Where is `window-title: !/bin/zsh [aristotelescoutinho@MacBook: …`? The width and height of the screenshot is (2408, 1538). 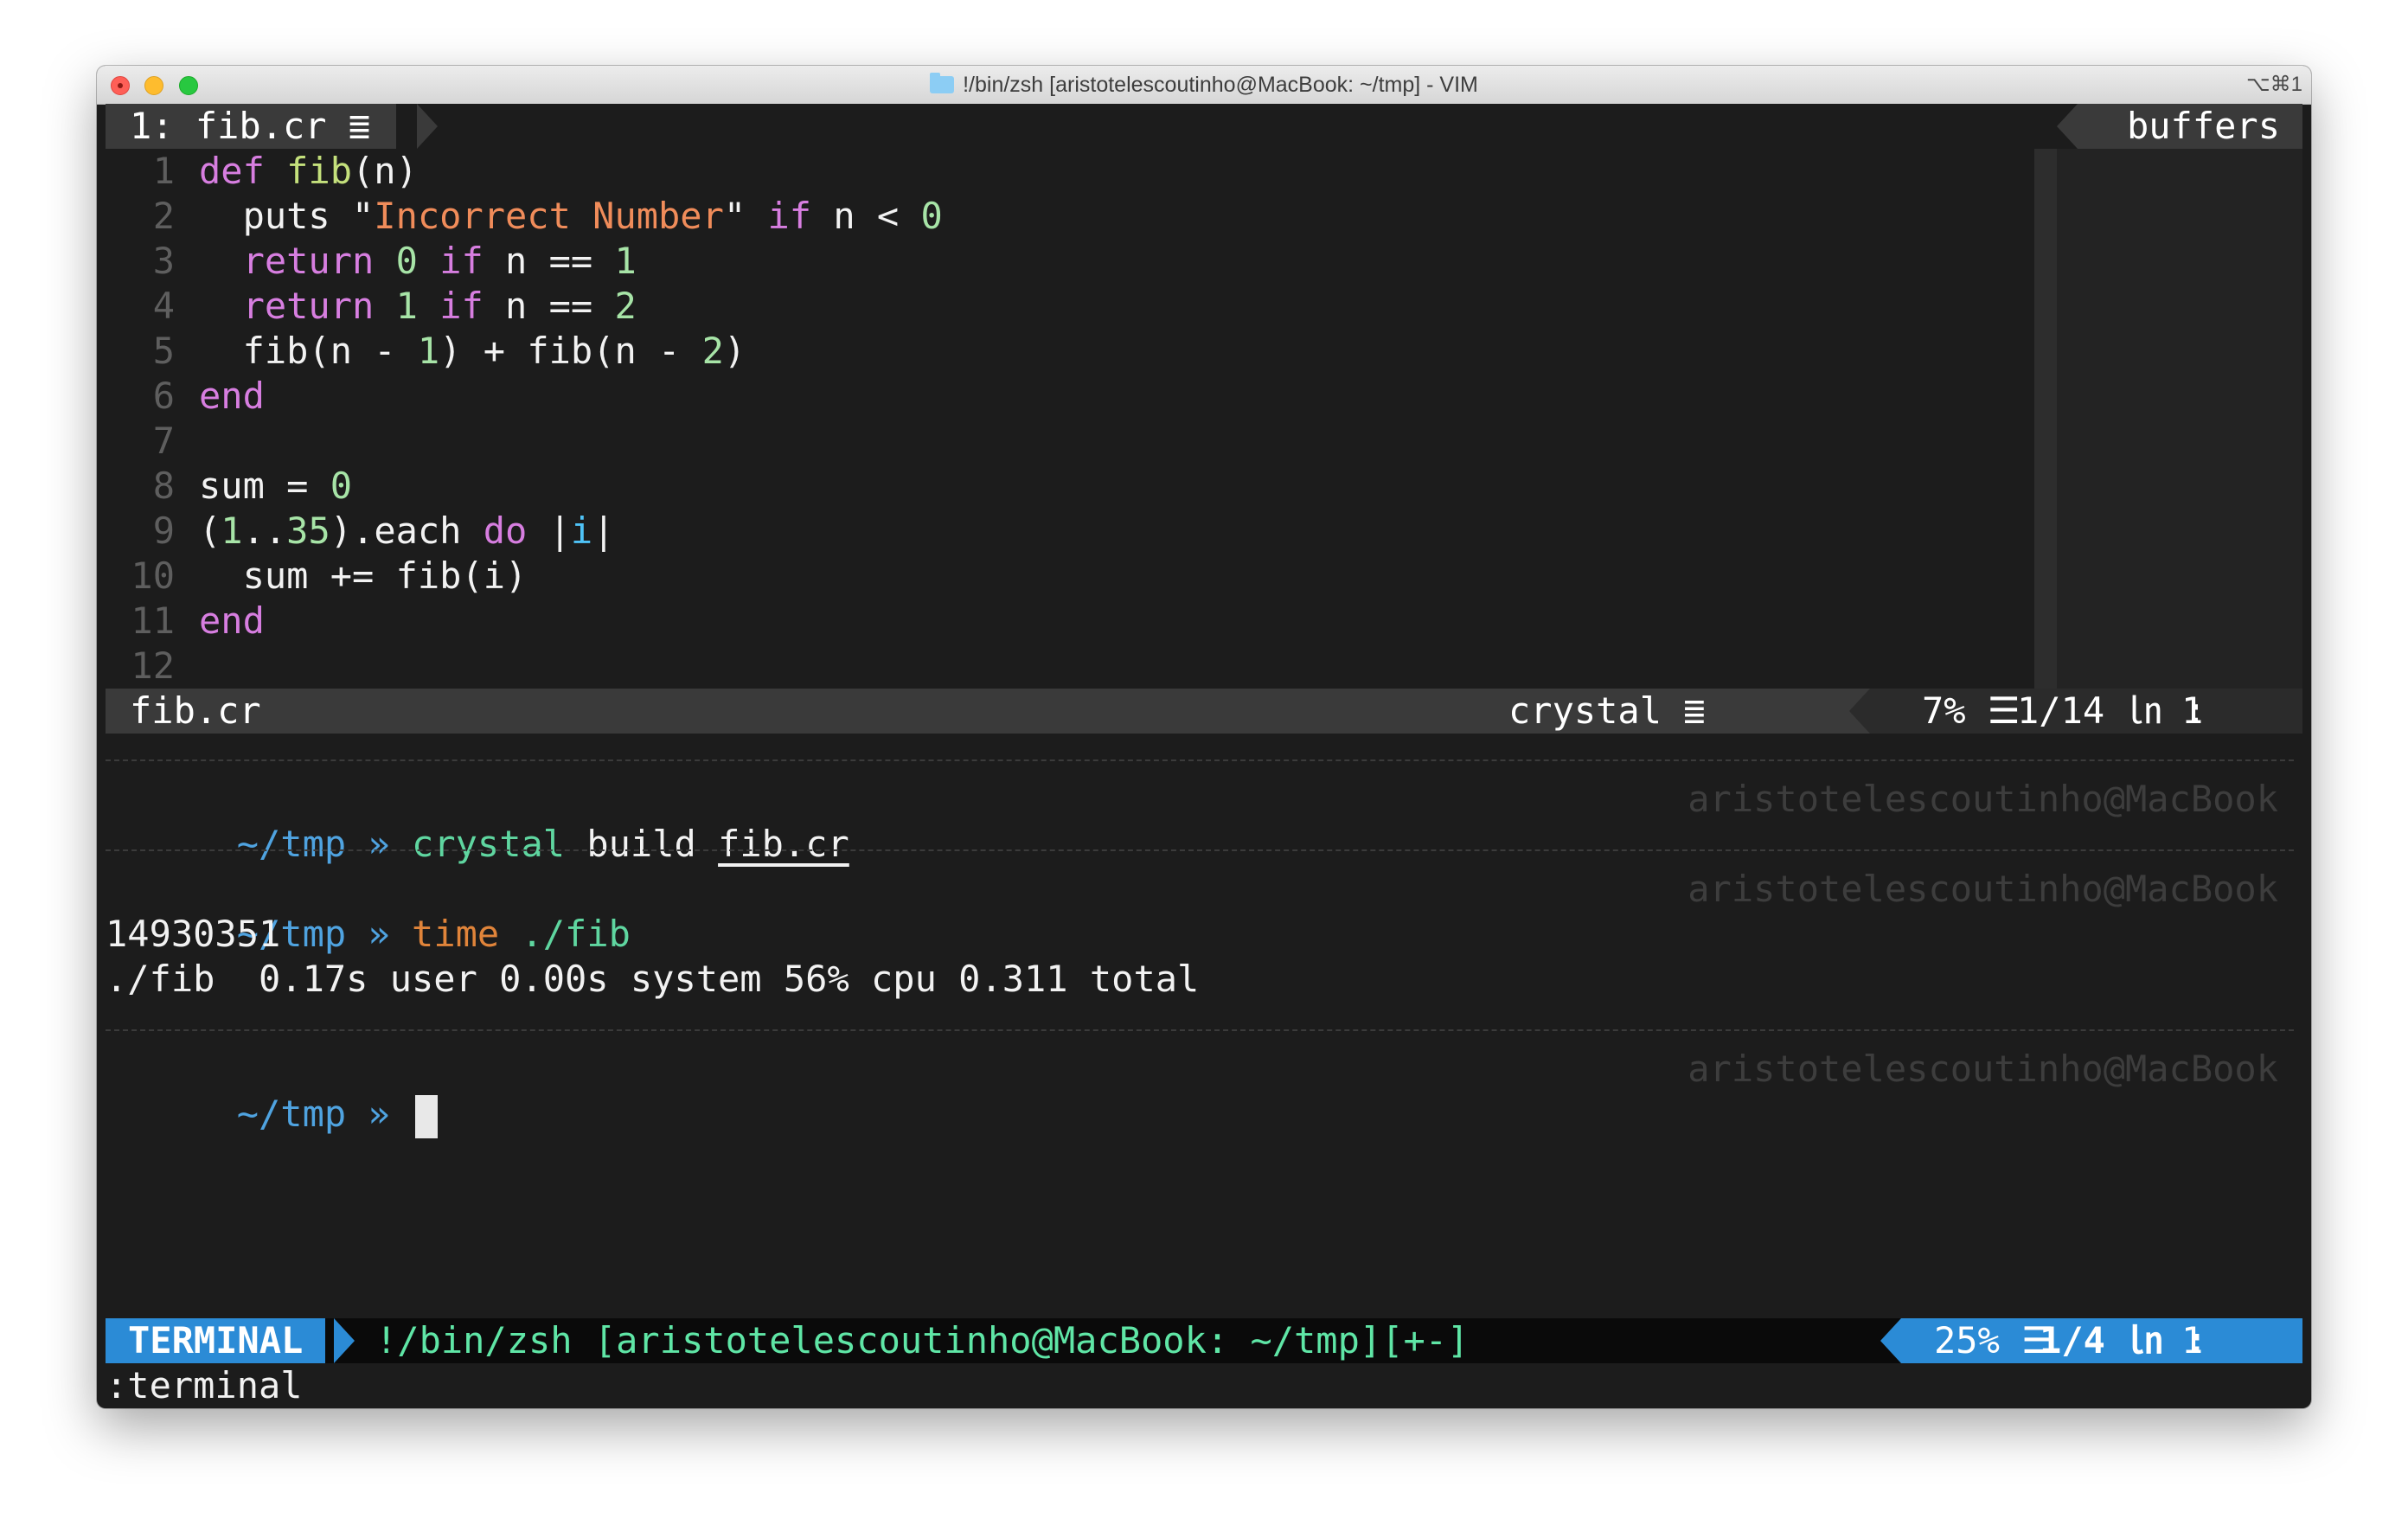
window-title: !/bin/zsh [aristotelescoutinho@MacBook: … is located at coordinates (1220, 84).